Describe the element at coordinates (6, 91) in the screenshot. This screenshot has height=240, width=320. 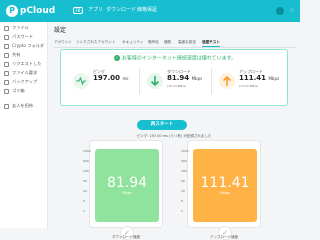
I see `trash-icon` at that location.